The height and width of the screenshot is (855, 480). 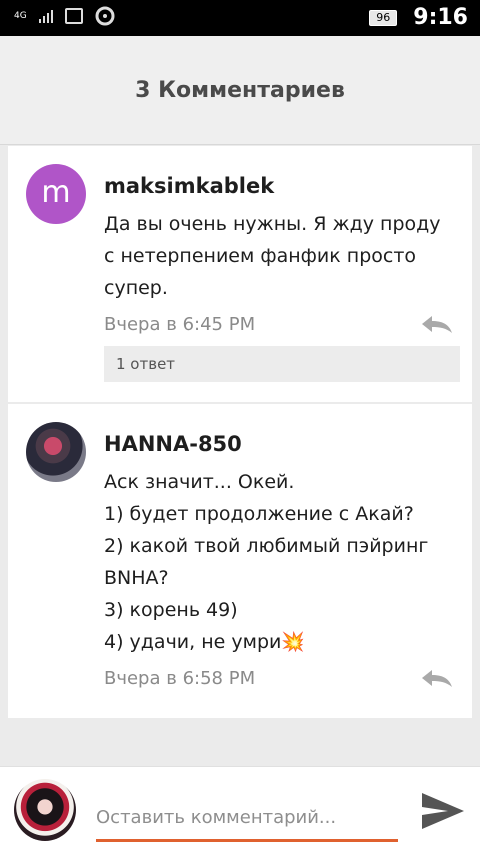 What do you see at coordinates (440, 17) in the screenshot?
I see `clock: 9:16` at bounding box center [440, 17].